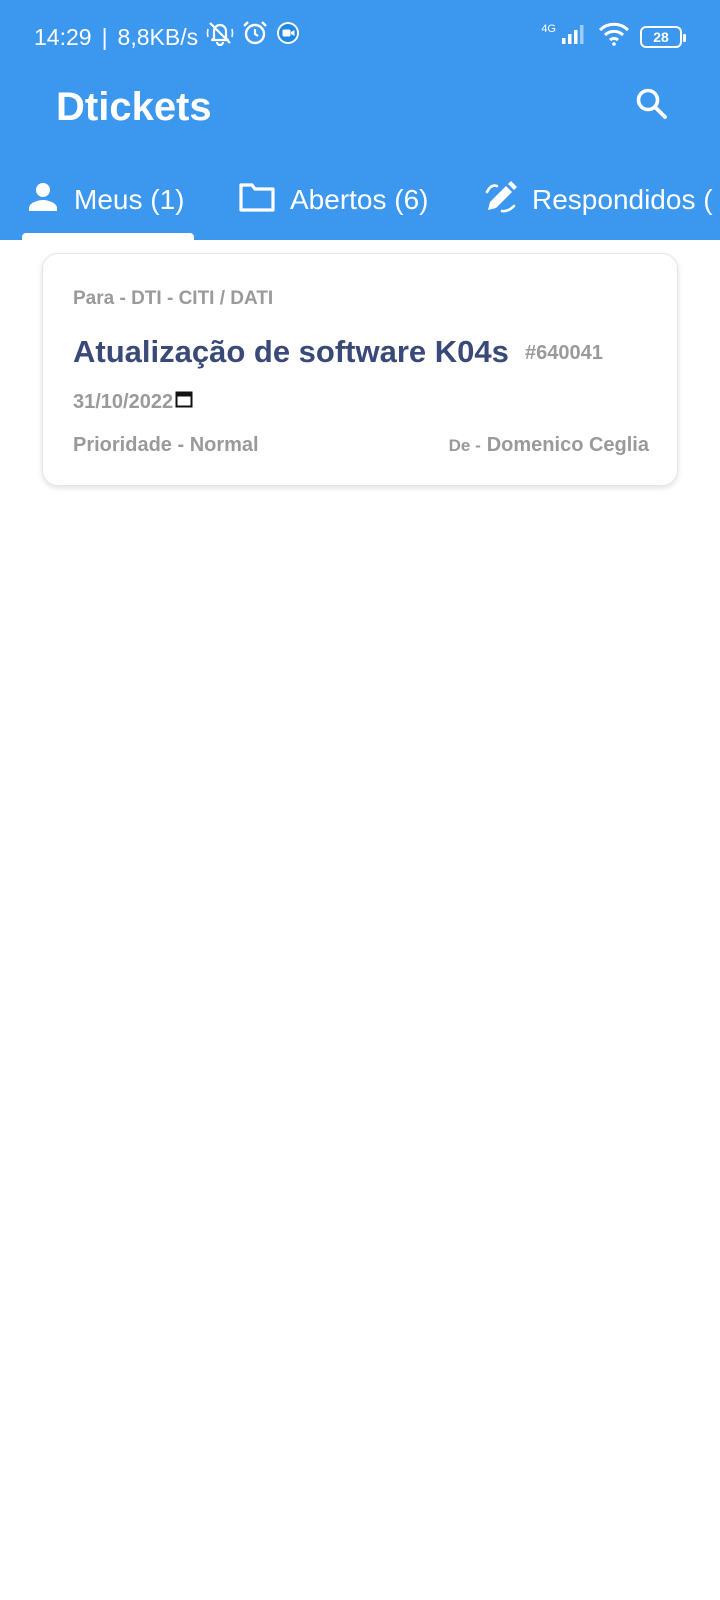 Image resolution: width=720 pixels, height=1600 pixels. Describe the element at coordinates (63, 37) in the screenshot. I see `status-time: 14:29` at that location.